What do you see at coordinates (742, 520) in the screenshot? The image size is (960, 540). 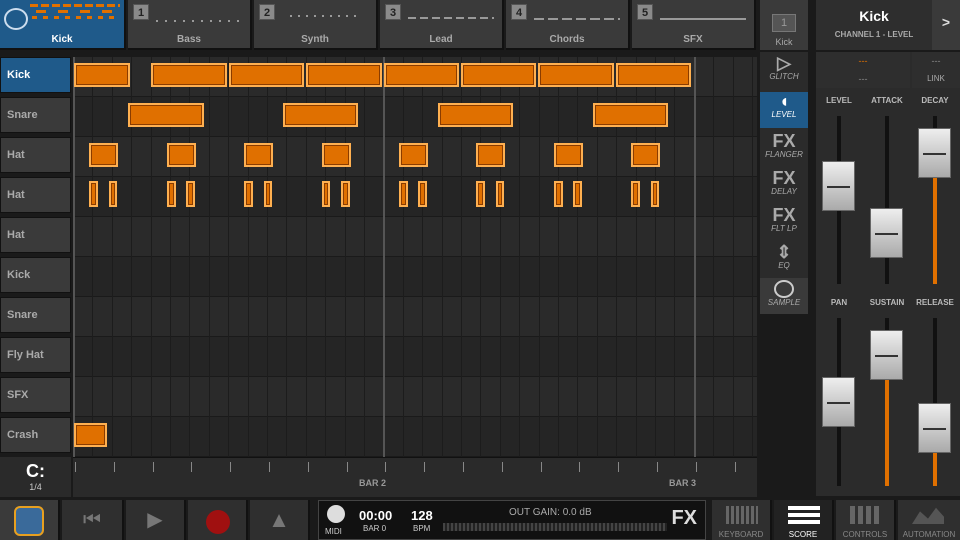 I see `view-keyboard: KEYBOARD` at bounding box center [742, 520].